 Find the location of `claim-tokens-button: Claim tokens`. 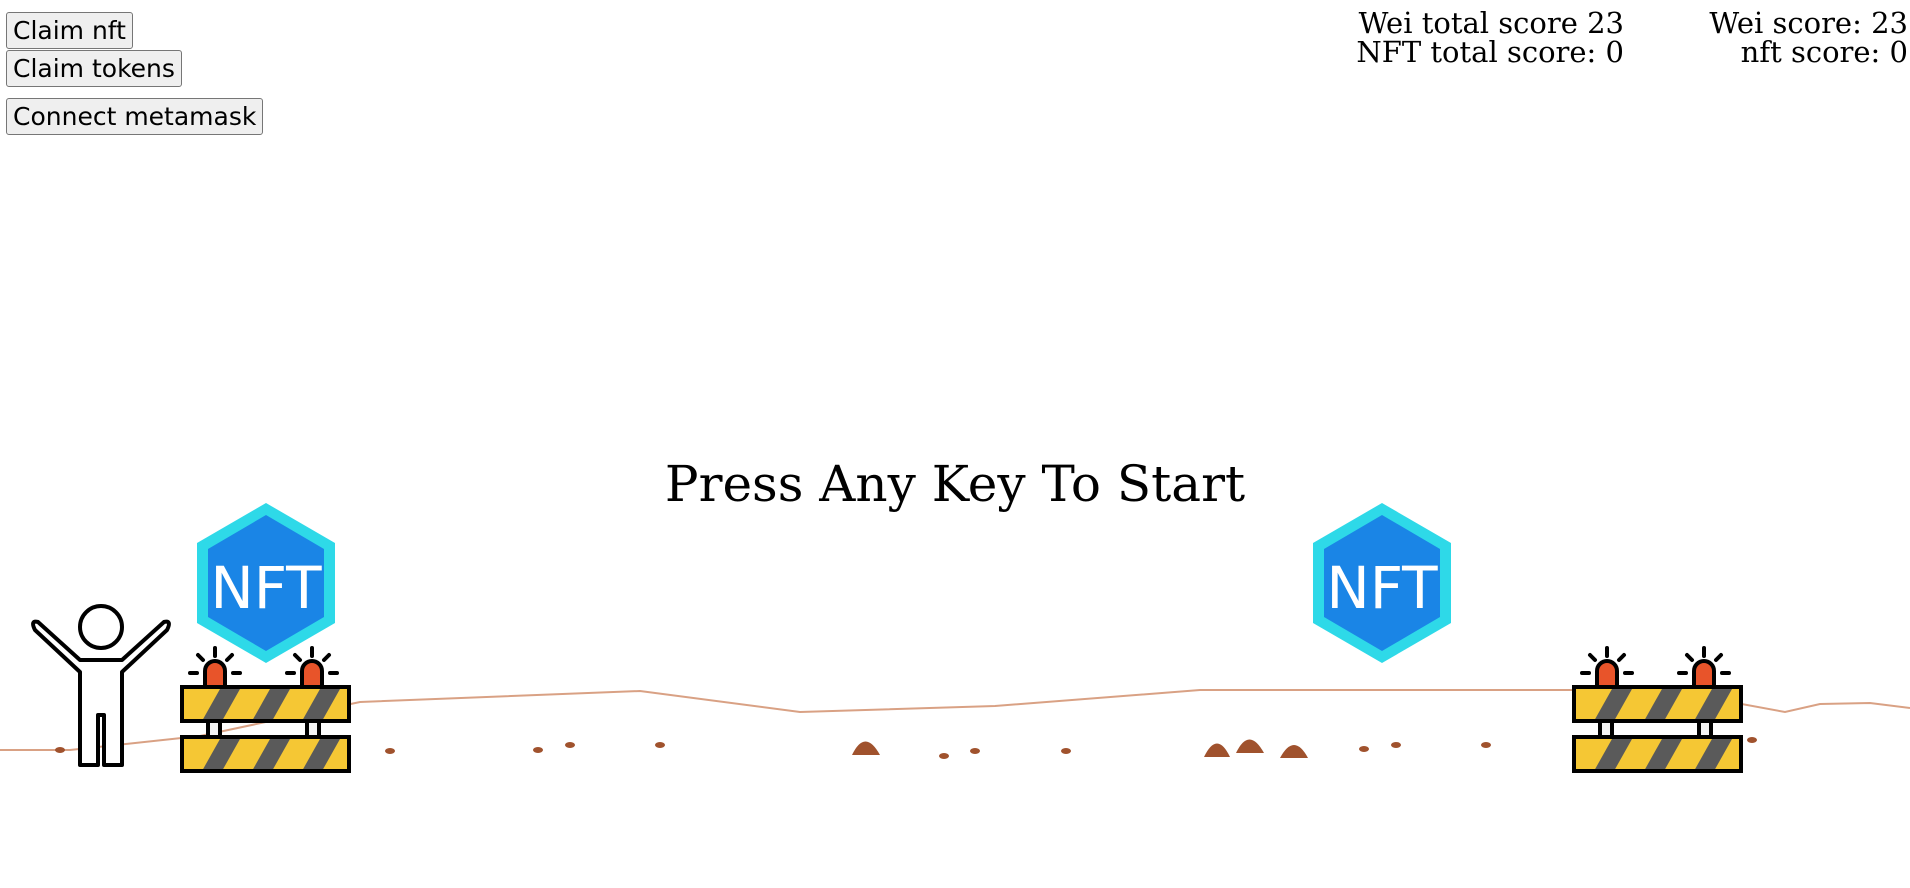

claim-tokens-button: Claim tokens is located at coordinates (94, 68).